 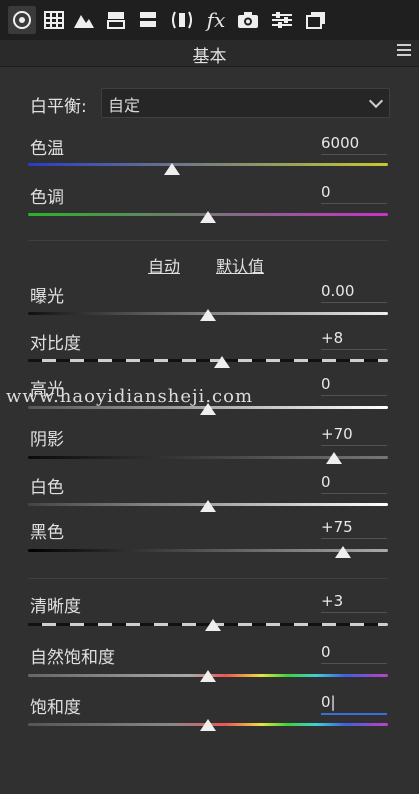 What do you see at coordinates (354, 435) in the screenshot?
I see `slider-value-input: +70` at bounding box center [354, 435].